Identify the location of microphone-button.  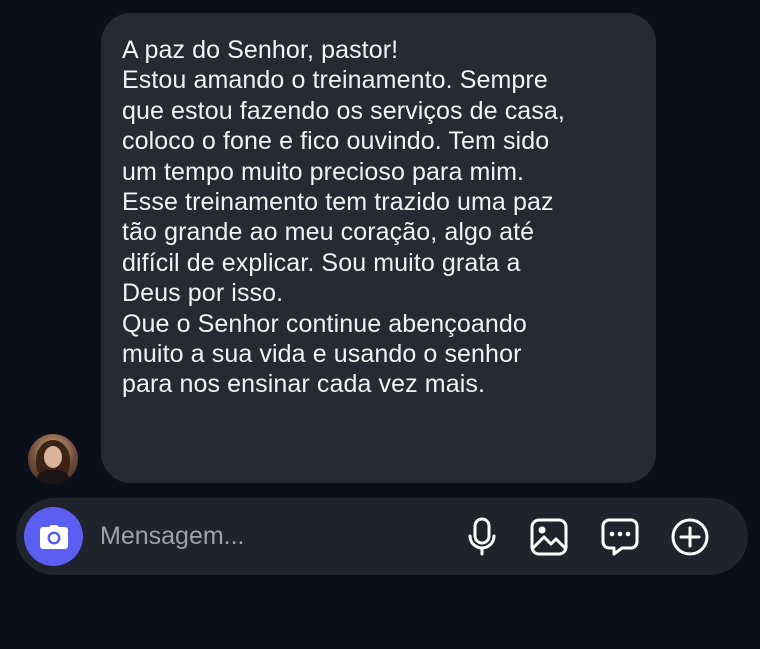
(482, 537).